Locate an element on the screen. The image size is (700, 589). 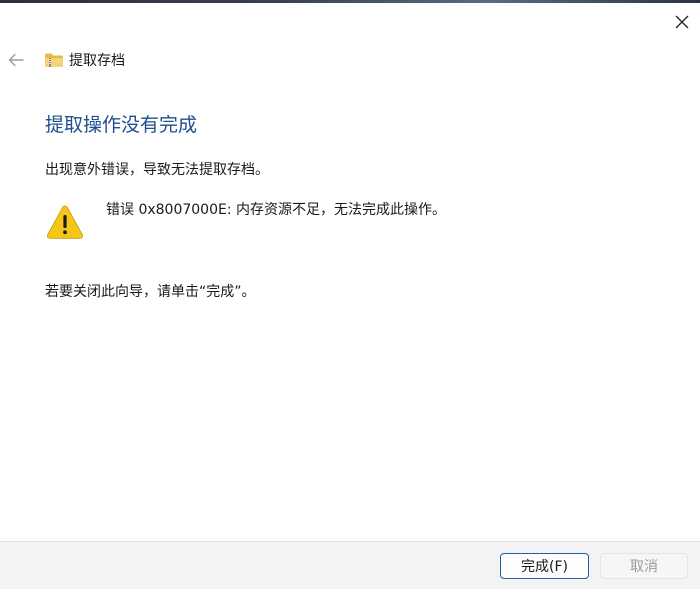
wizard-title: 提取存档 is located at coordinates (97, 61).